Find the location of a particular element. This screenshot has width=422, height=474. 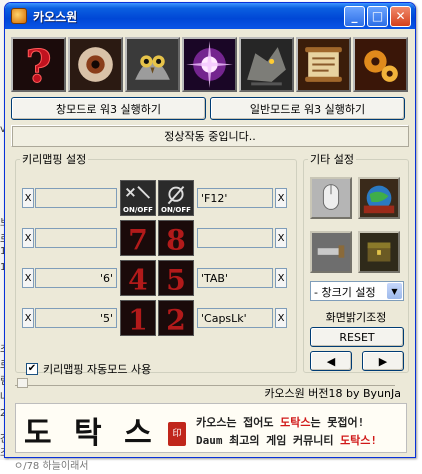

seal-icon: 印 is located at coordinates (177, 434).